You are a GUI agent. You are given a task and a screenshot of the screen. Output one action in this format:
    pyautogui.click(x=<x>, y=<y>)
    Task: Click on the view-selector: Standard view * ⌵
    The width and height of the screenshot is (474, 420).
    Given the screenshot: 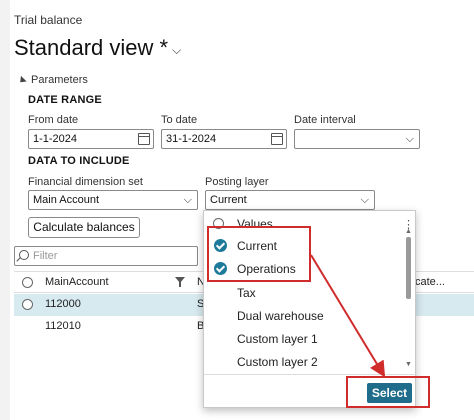 What is the action you would take?
    pyautogui.click(x=97, y=48)
    